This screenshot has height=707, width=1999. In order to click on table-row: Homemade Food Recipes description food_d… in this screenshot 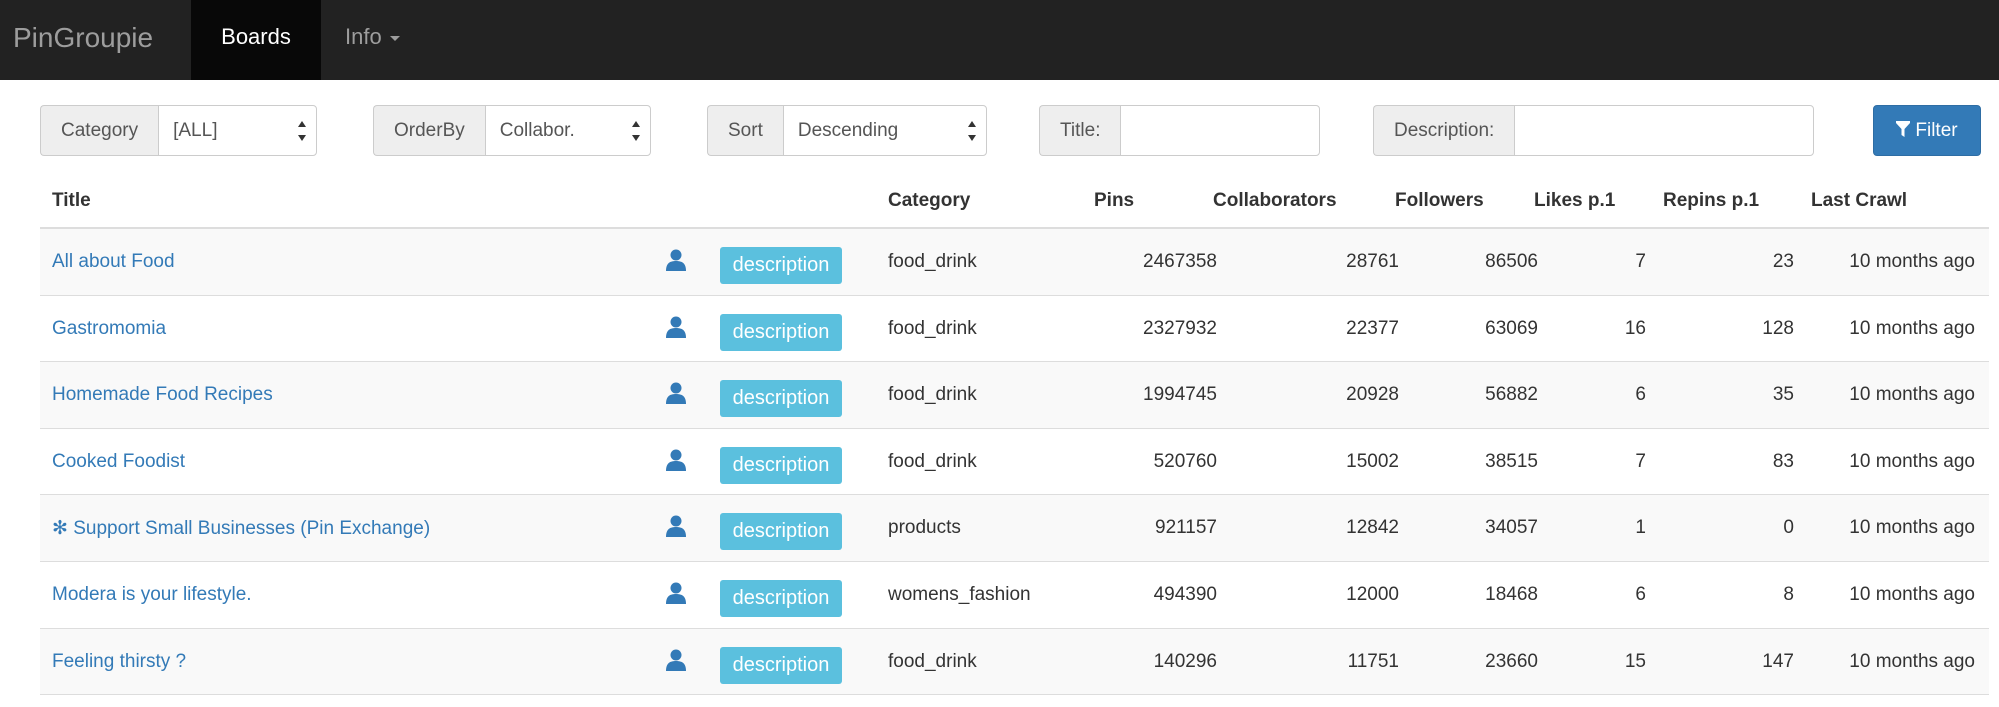, I will do `click(1014, 395)`.